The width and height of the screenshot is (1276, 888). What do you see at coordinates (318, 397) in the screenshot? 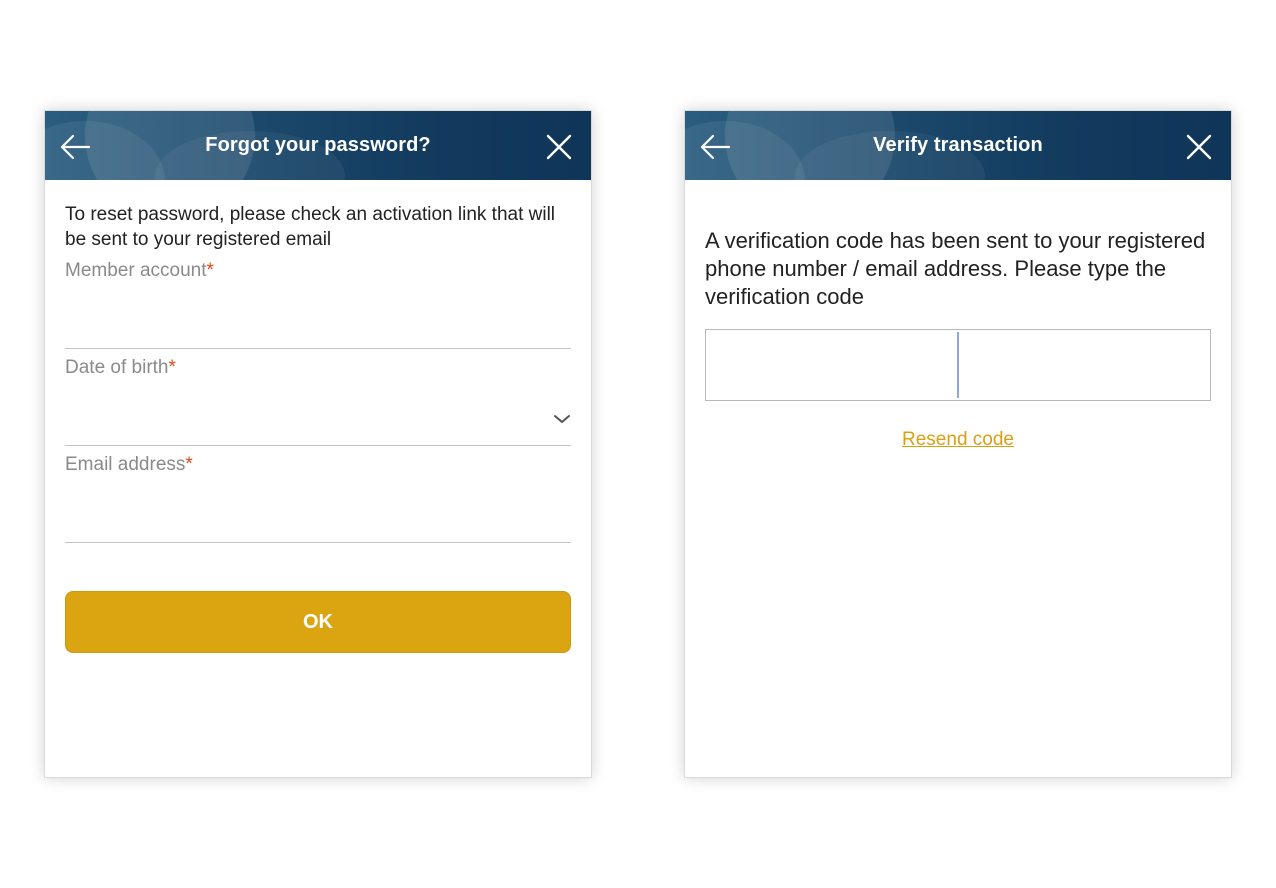
I see `date-of-birth-field: Date of birth*` at bounding box center [318, 397].